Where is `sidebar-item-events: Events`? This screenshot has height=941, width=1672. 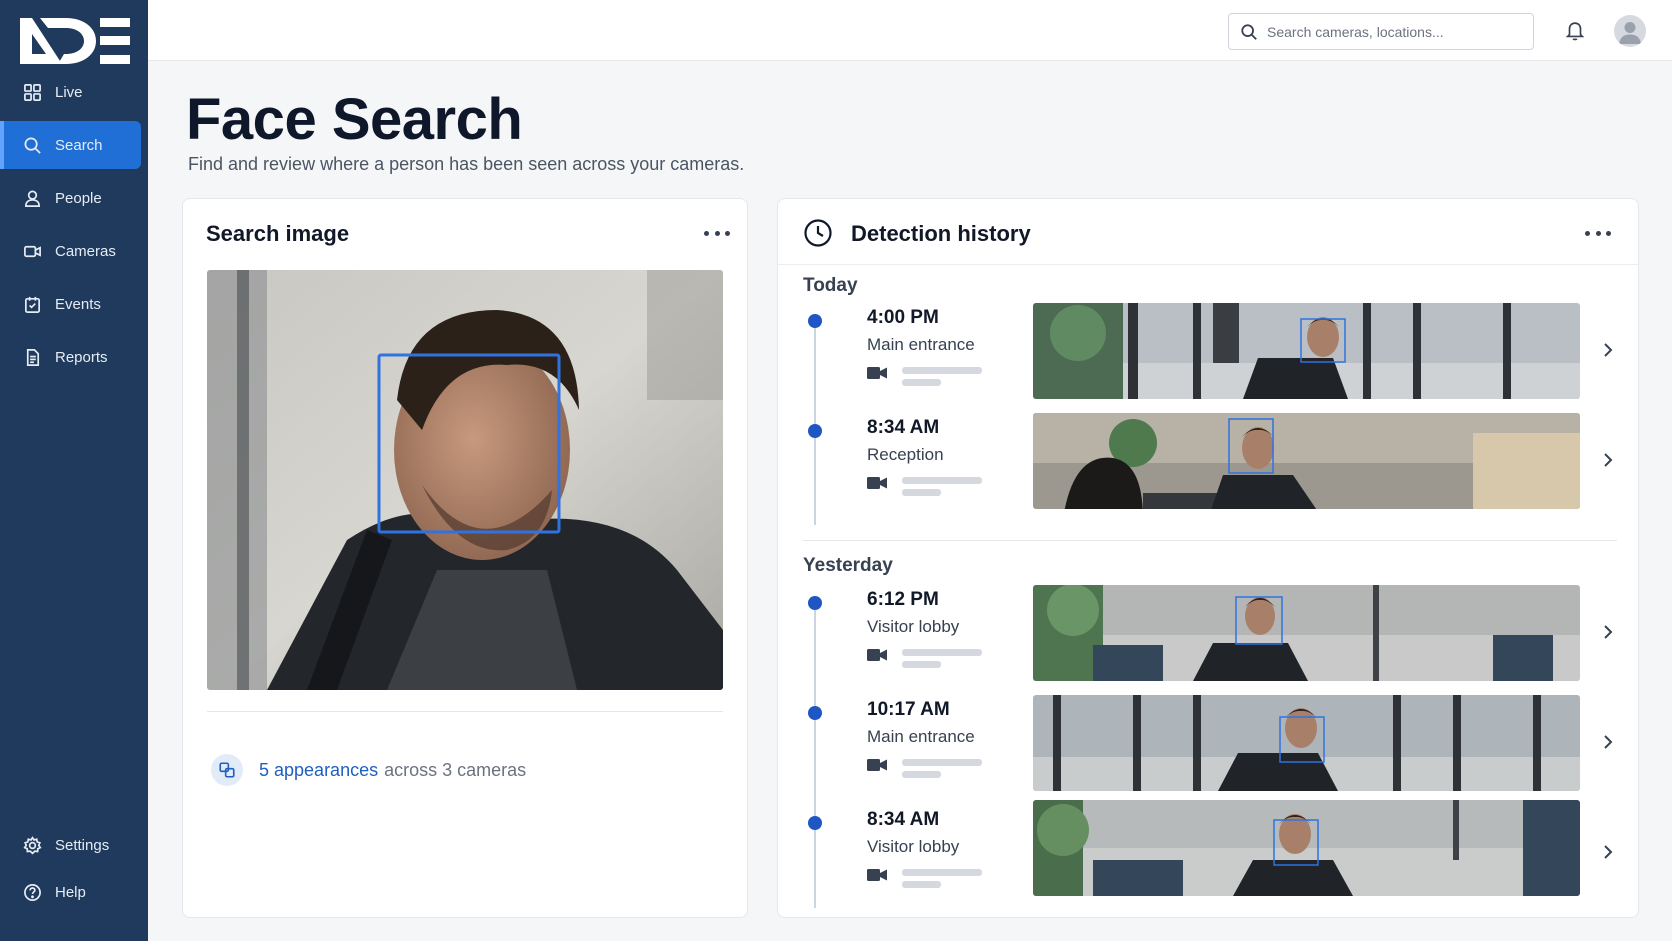
sidebar-item-events: Events is located at coordinates (70, 304).